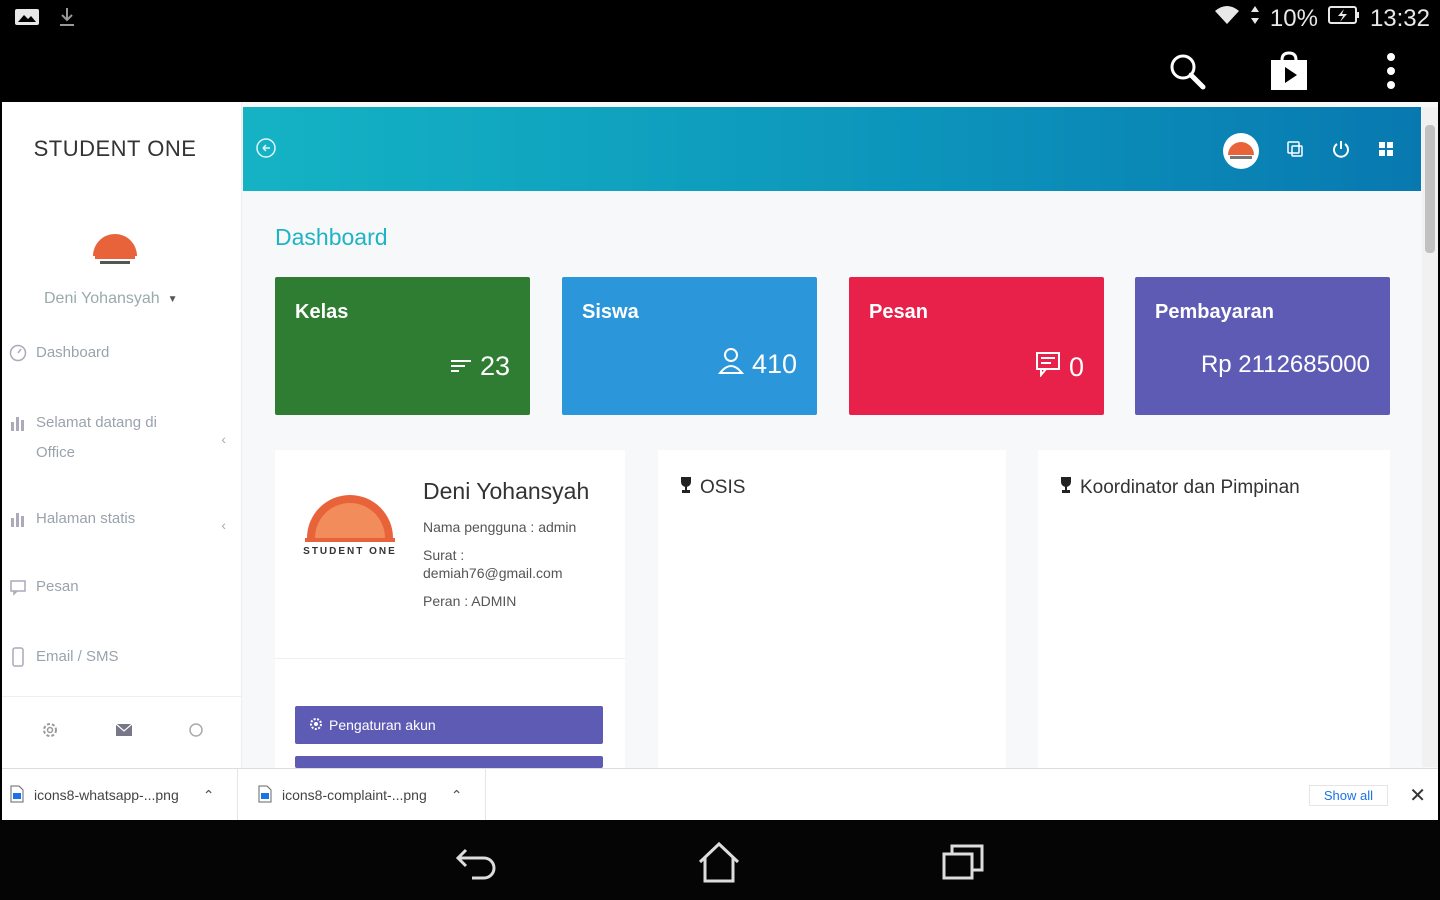 This screenshot has height=900, width=1440. What do you see at coordinates (774, 364) in the screenshot?
I see `stat-value: 410` at bounding box center [774, 364].